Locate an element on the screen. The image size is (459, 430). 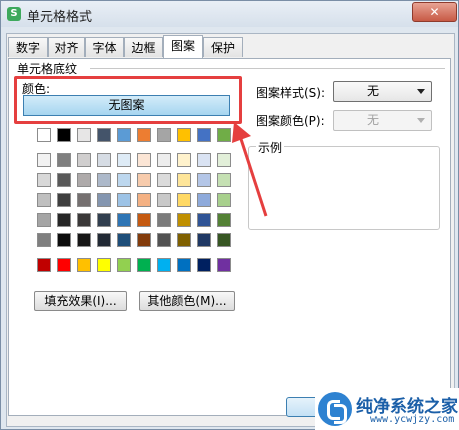
sample-preview is located at coordinates (344, 188).